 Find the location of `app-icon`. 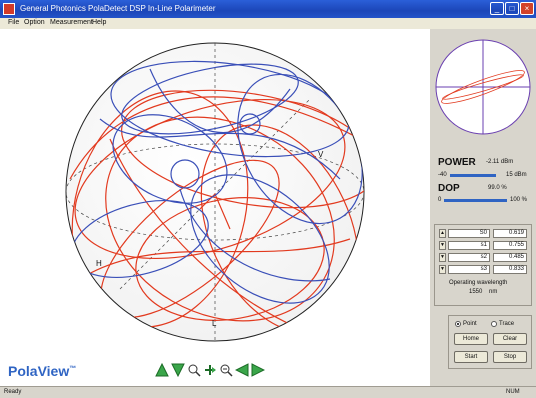

app-icon is located at coordinates (9, 9).